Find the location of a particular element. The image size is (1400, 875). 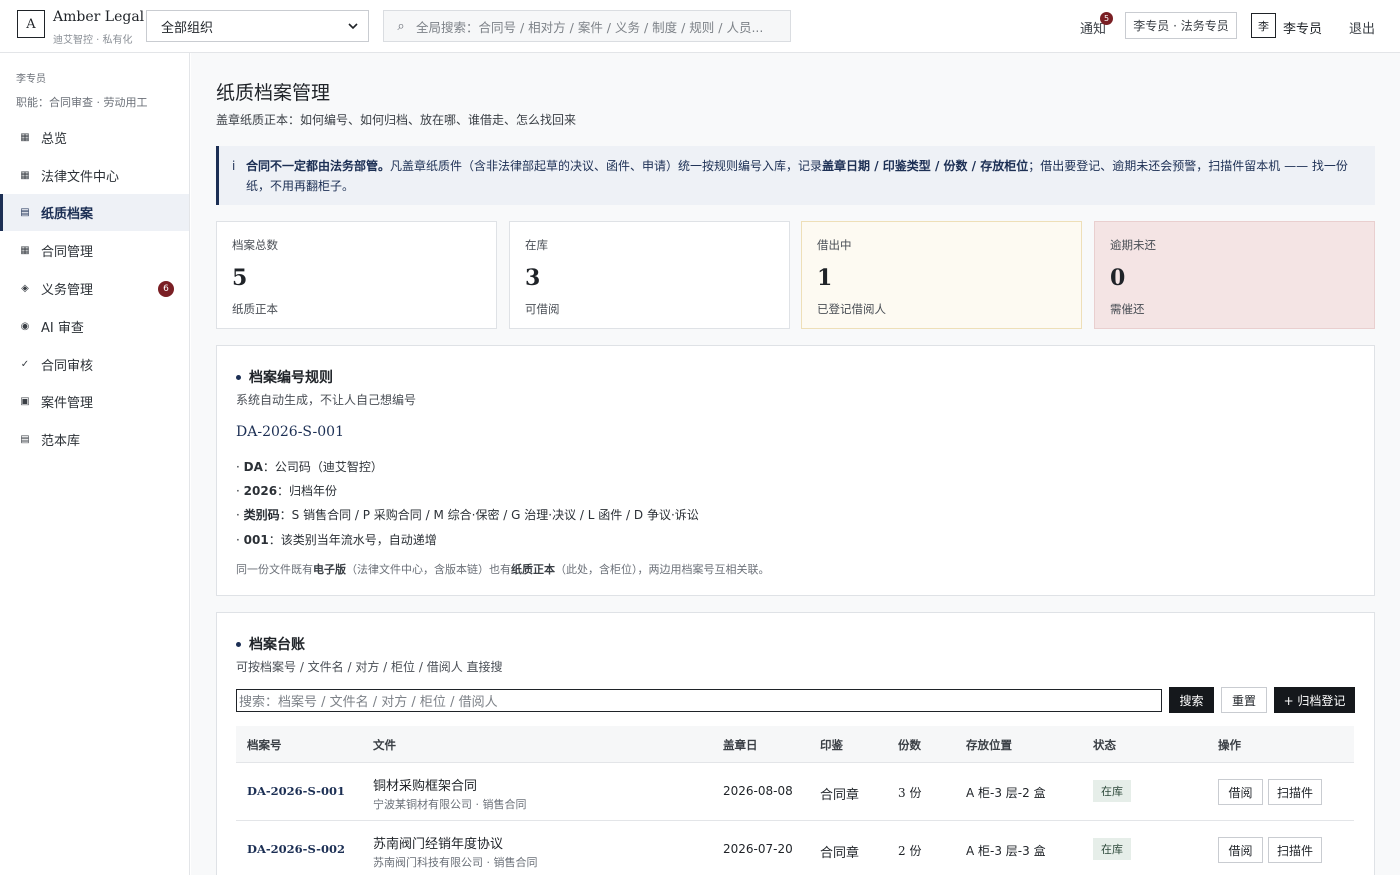

sidebar-item-label: 纸质档案 is located at coordinates (67, 214).